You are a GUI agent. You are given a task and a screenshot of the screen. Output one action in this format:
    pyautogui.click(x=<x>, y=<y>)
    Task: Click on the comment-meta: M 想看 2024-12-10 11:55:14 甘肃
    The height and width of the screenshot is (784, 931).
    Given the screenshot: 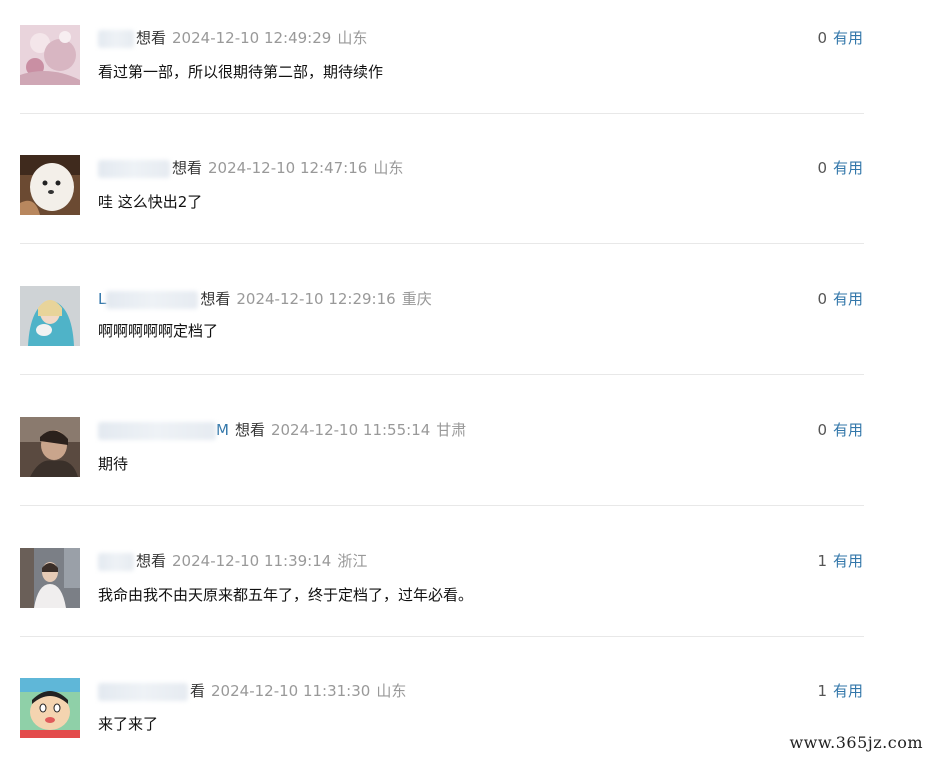 What is the action you would take?
    pyautogui.click(x=282, y=430)
    